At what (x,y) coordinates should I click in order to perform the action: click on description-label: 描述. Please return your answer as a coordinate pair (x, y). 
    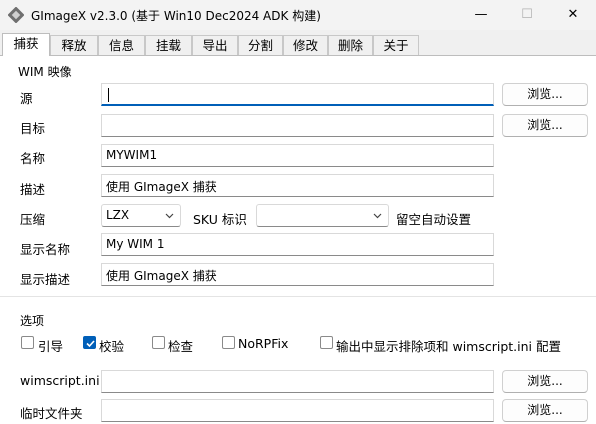
    Looking at the image, I should click on (33, 189).